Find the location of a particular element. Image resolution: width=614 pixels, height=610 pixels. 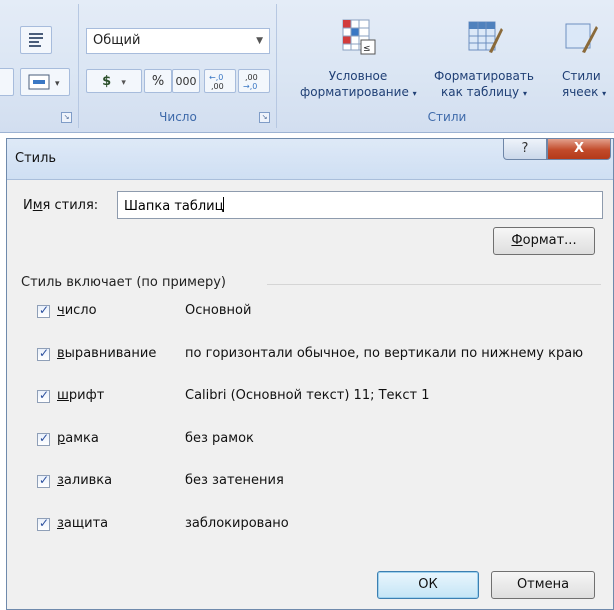

font-checkbox: ✓ is located at coordinates (43, 395).